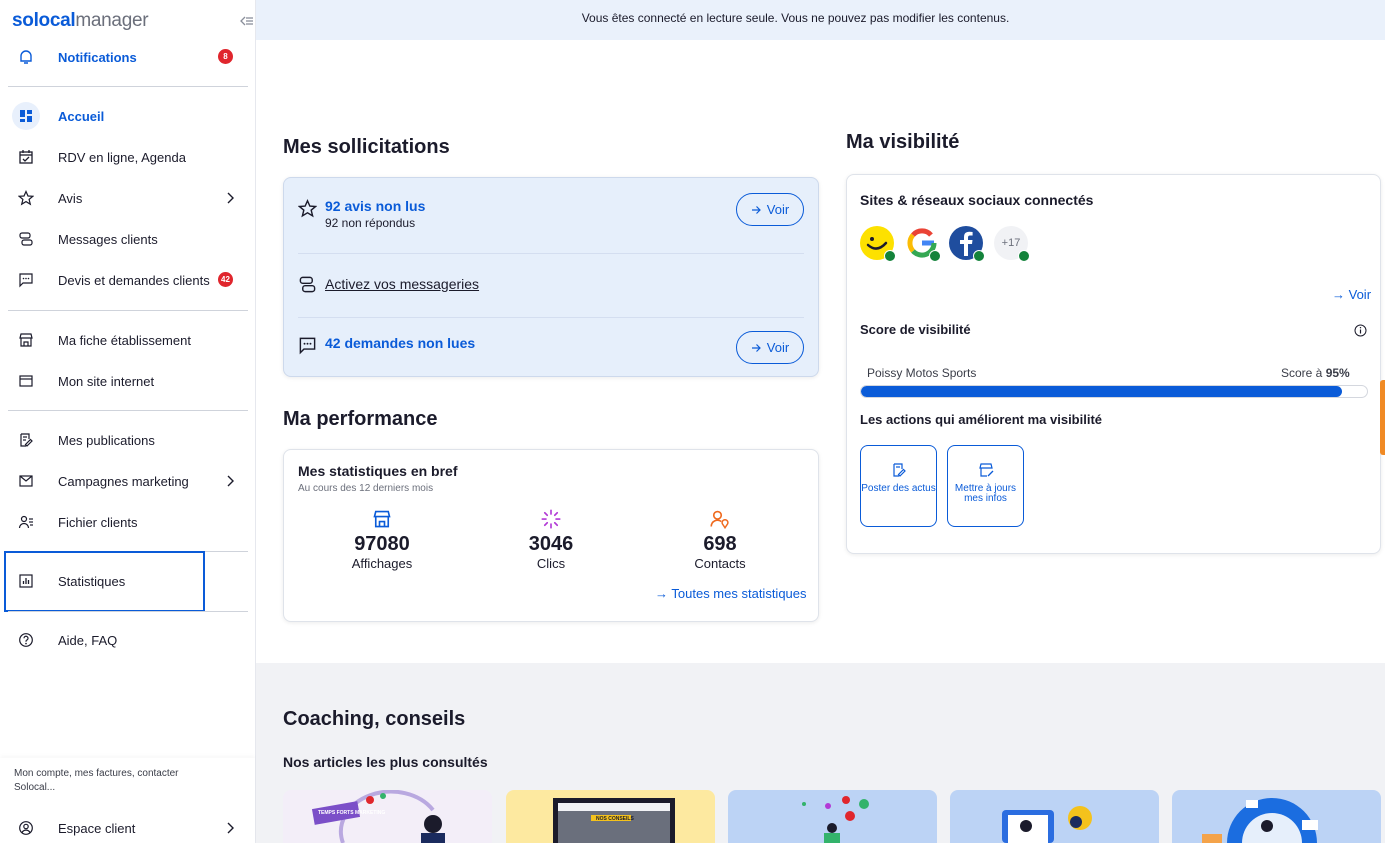 The height and width of the screenshot is (843, 1385). I want to click on link-label: Voir, so click(1360, 294).